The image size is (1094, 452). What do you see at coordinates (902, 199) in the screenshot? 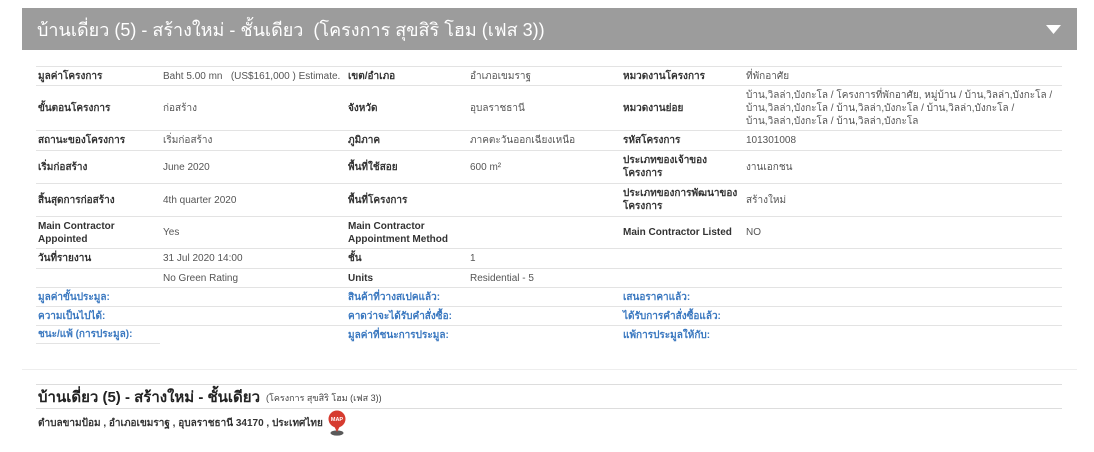
I see `development-type-value: สร้างใหม่` at bounding box center [902, 199].